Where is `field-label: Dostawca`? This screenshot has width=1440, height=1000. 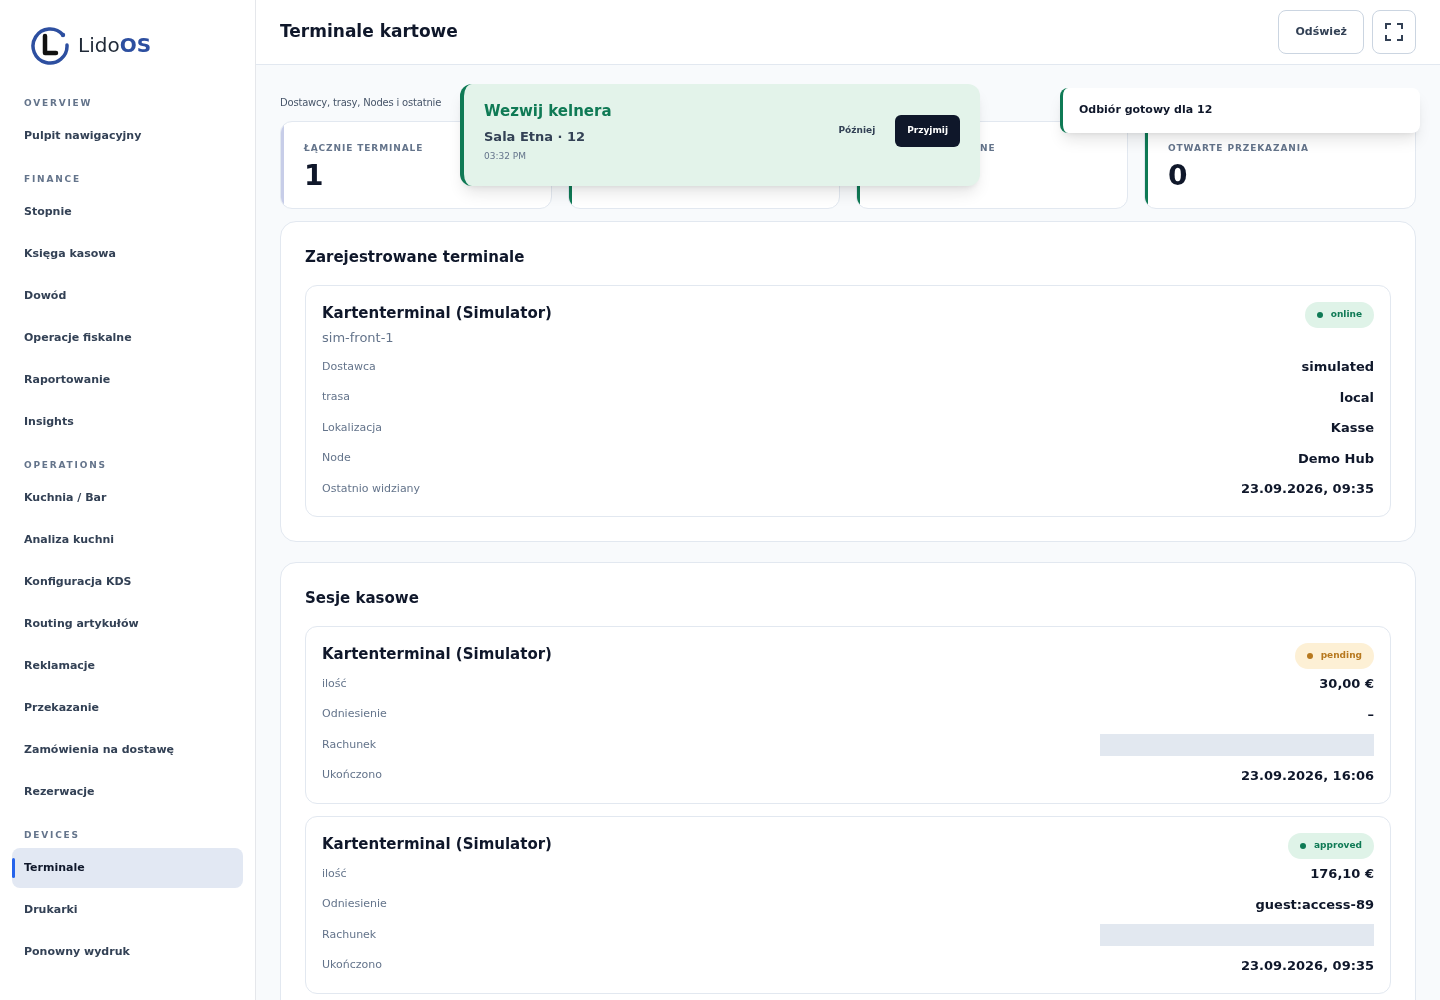 field-label: Dostawca is located at coordinates (349, 366).